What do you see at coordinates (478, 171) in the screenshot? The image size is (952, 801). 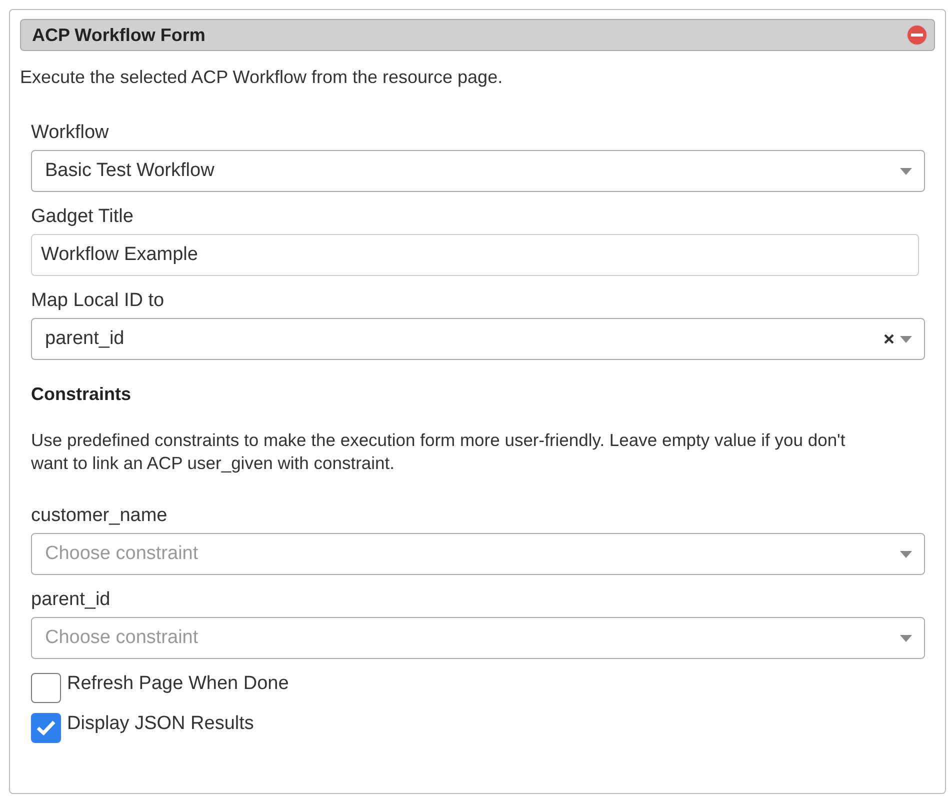 I see `select-field: Basic Test Workflow` at bounding box center [478, 171].